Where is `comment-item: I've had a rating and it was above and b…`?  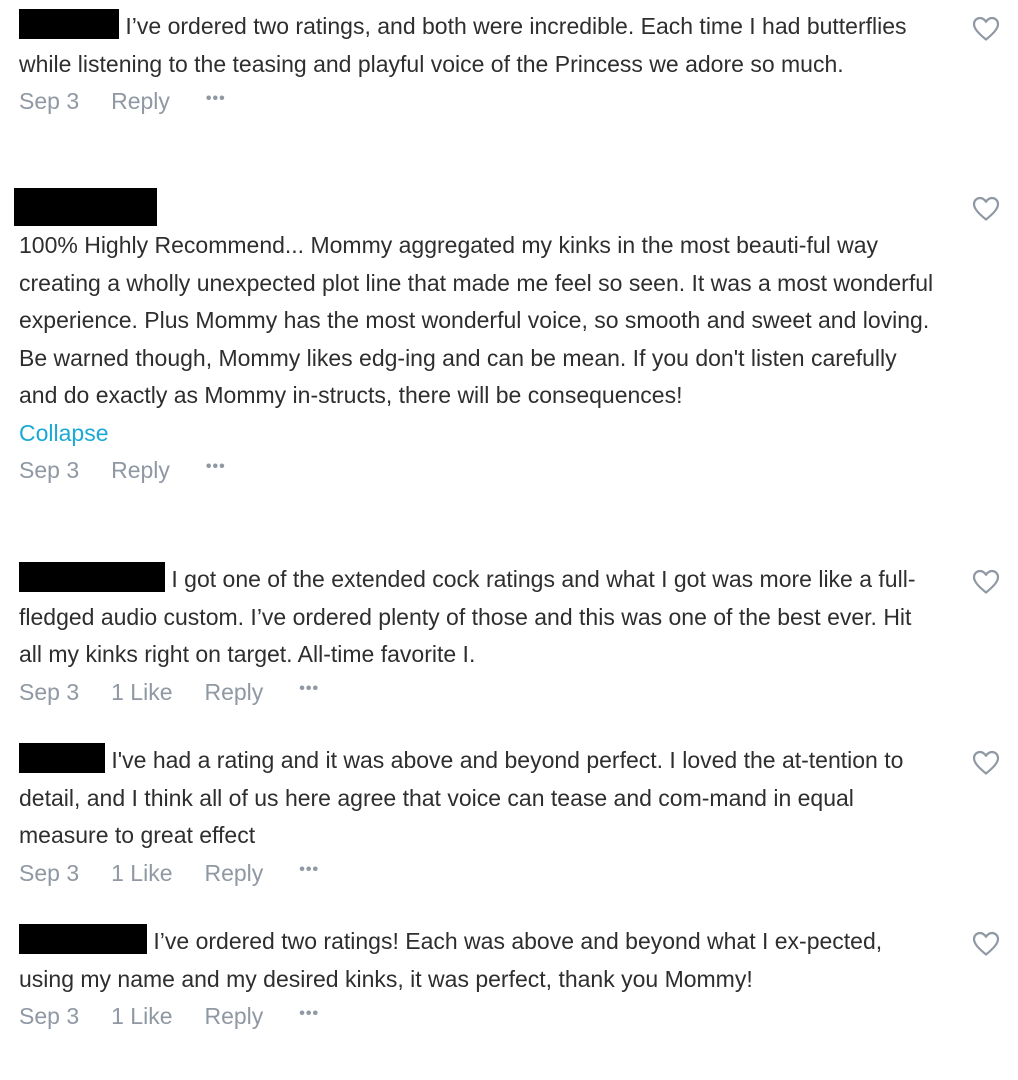
comment-item: I've had a rating and it was above and b… is located at coordinates (514, 817).